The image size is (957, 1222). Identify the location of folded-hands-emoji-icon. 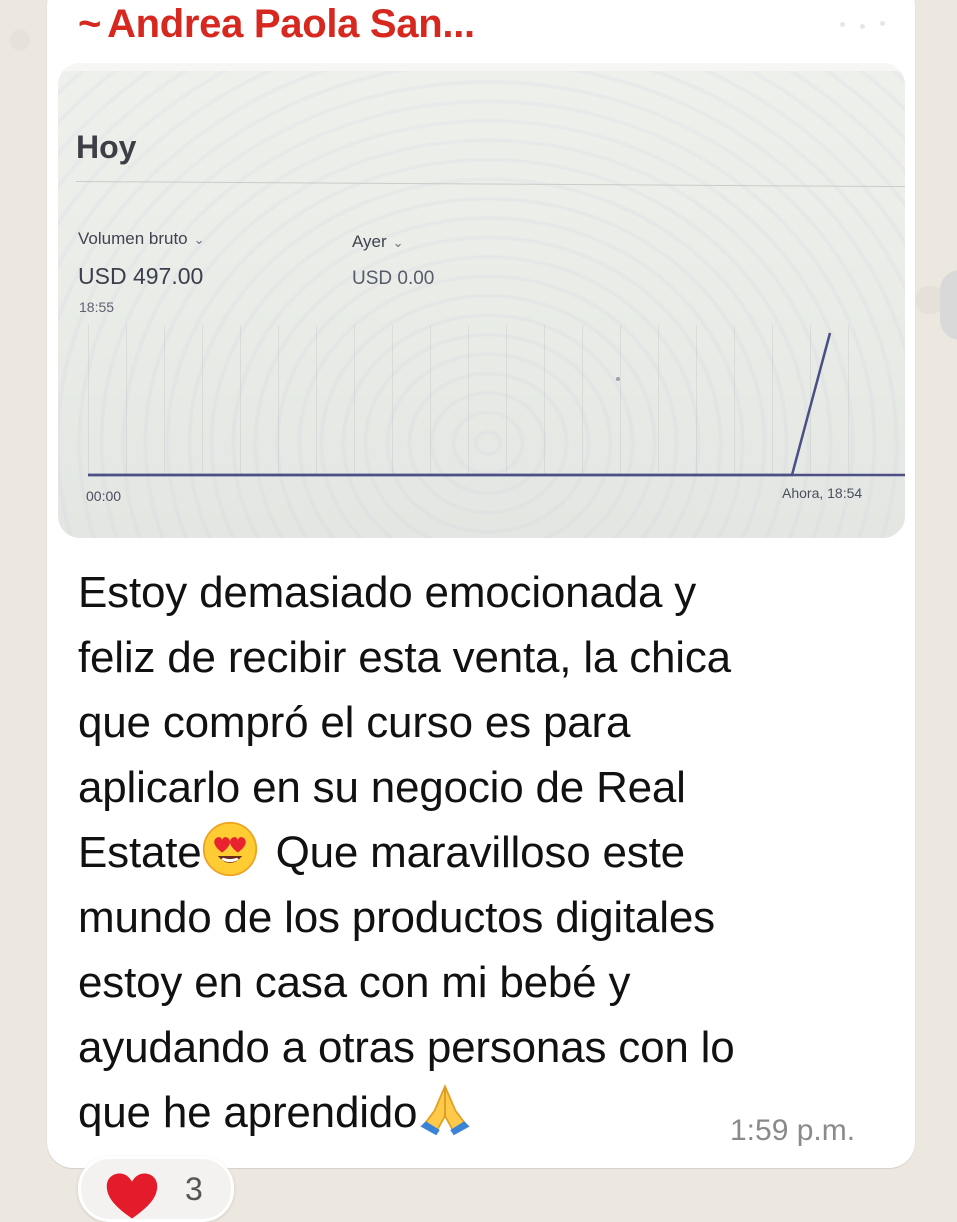
(445, 1110).